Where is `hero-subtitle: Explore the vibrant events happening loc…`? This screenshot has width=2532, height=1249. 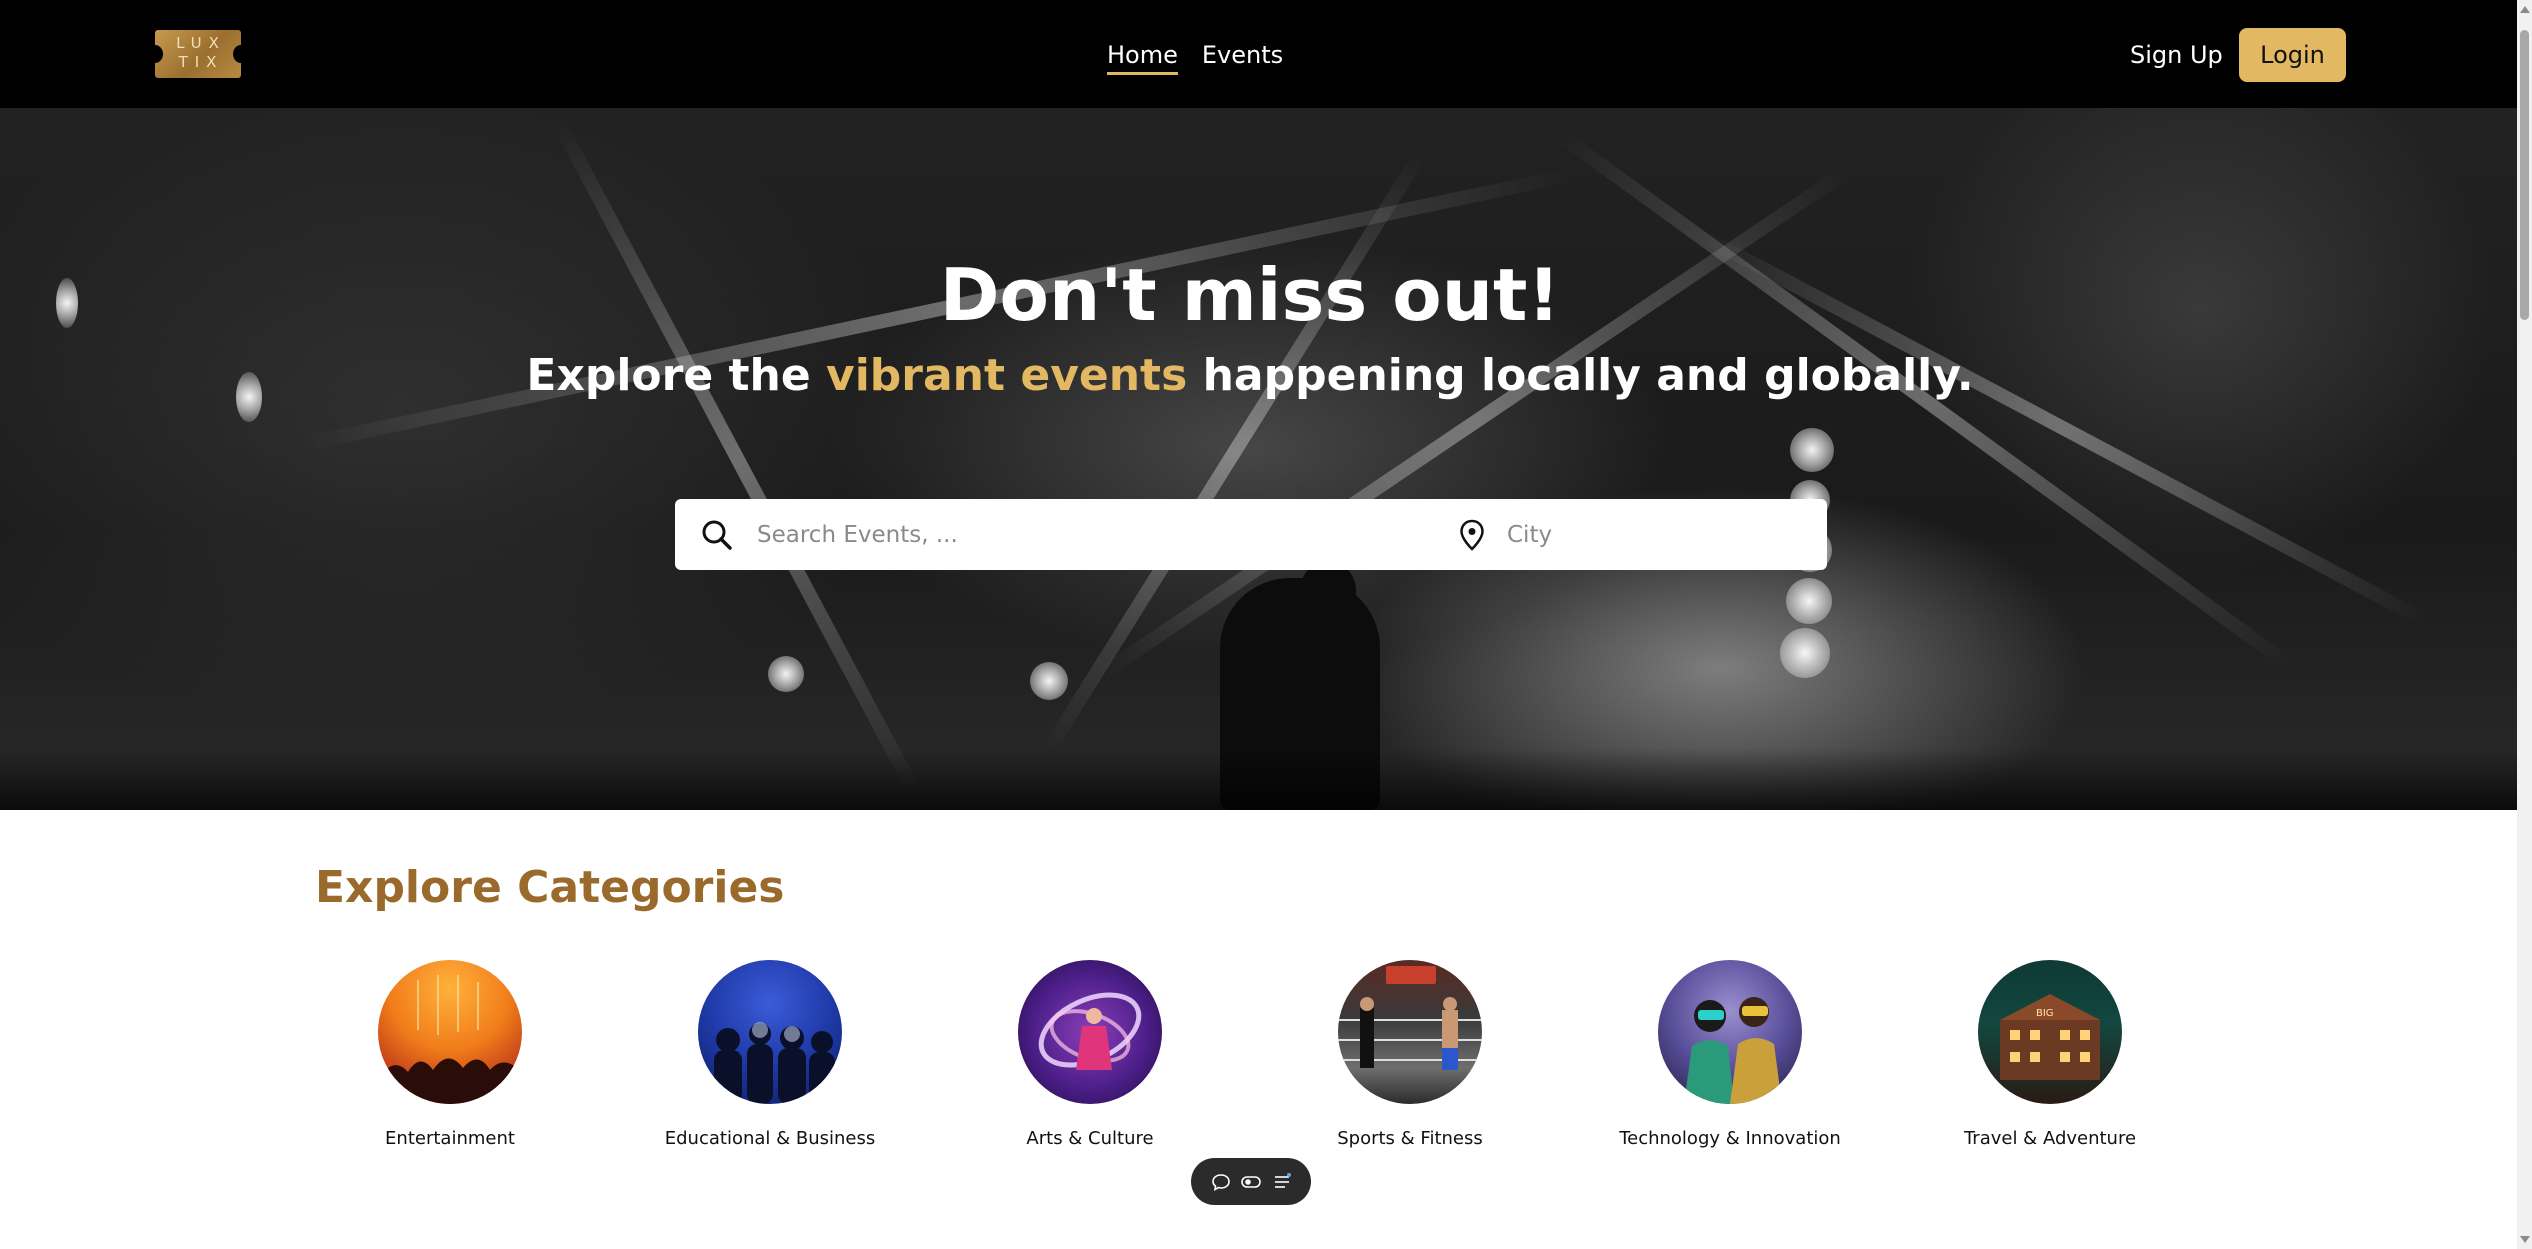 hero-subtitle: Explore the vibrant events happening loc… is located at coordinates (1250, 376).